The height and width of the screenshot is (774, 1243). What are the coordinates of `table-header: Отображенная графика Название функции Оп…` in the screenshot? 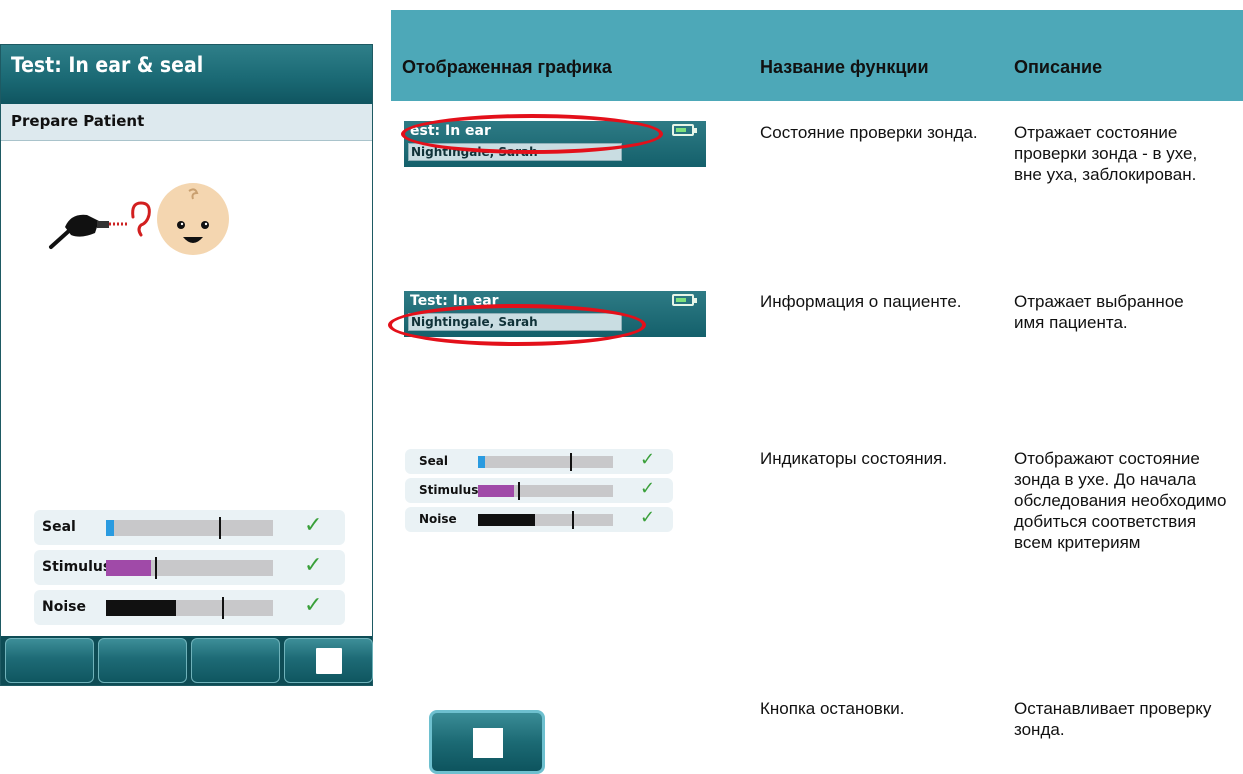 It's located at (817, 55).